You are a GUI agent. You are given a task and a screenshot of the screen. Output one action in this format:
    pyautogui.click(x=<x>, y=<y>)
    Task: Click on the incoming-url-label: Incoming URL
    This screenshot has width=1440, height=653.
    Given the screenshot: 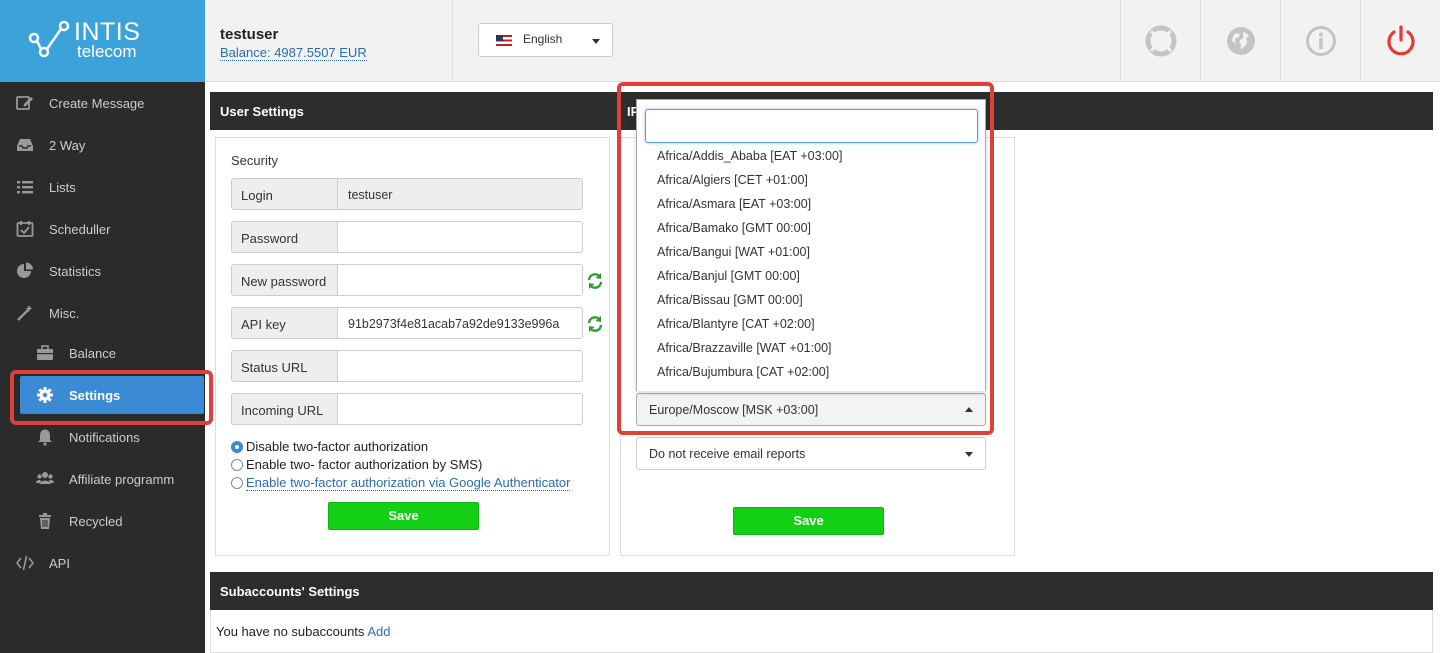 What is the action you would take?
    pyautogui.click(x=284, y=409)
    